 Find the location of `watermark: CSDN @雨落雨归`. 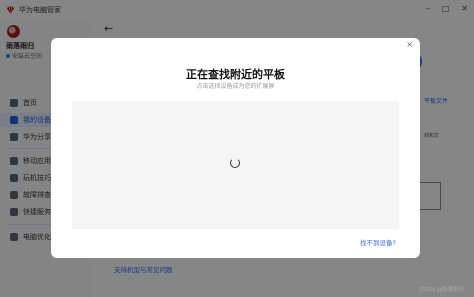

watermark: CSDN @雨落雨归 is located at coordinates (441, 290).